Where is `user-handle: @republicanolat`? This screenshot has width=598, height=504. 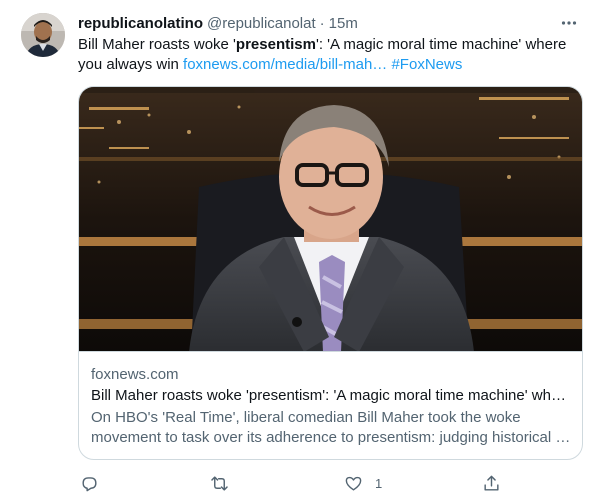
user-handle: @republicanolat is located at coordinates (261, 23).